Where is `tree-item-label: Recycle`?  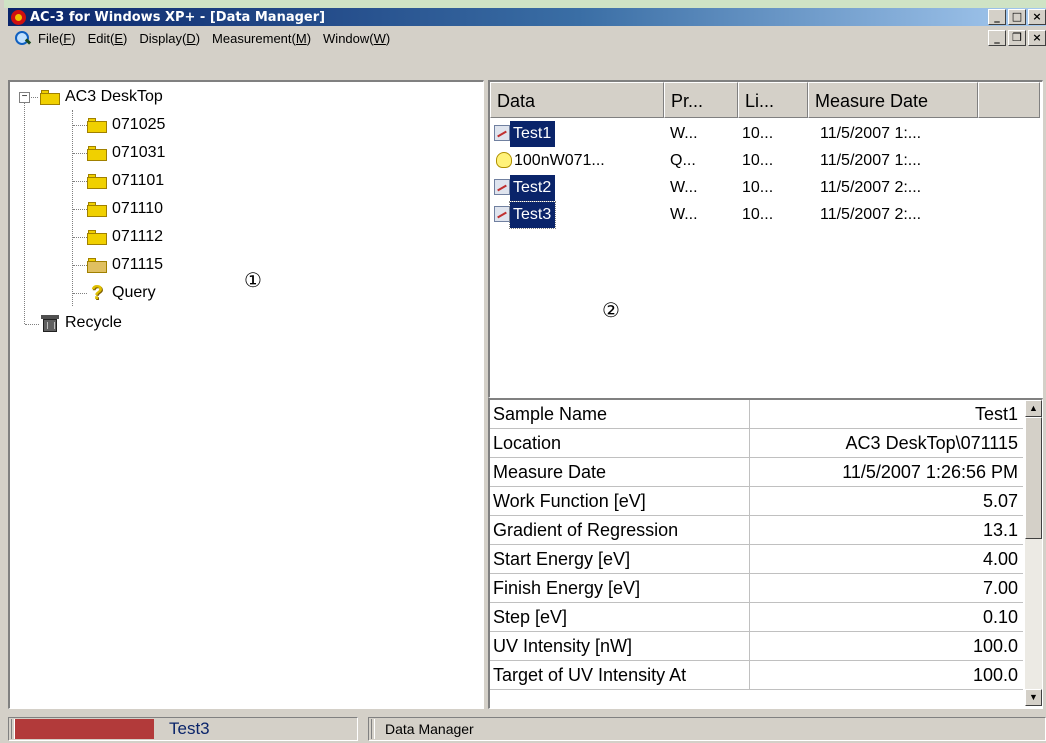
tree-item-label: Recycle is located at coordinates (93, 322).